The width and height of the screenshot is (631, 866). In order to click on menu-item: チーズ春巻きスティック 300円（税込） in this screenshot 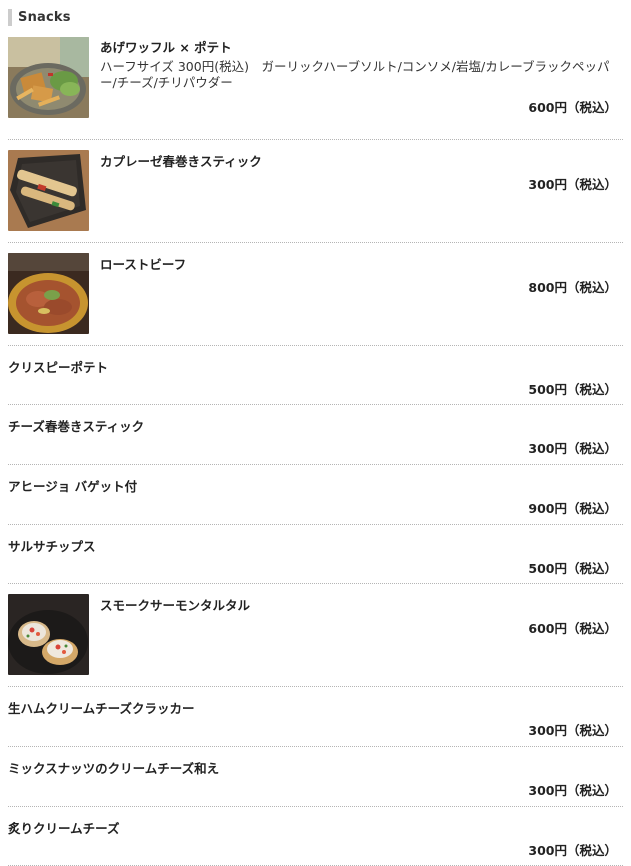, I will do `click(315, 435)`.